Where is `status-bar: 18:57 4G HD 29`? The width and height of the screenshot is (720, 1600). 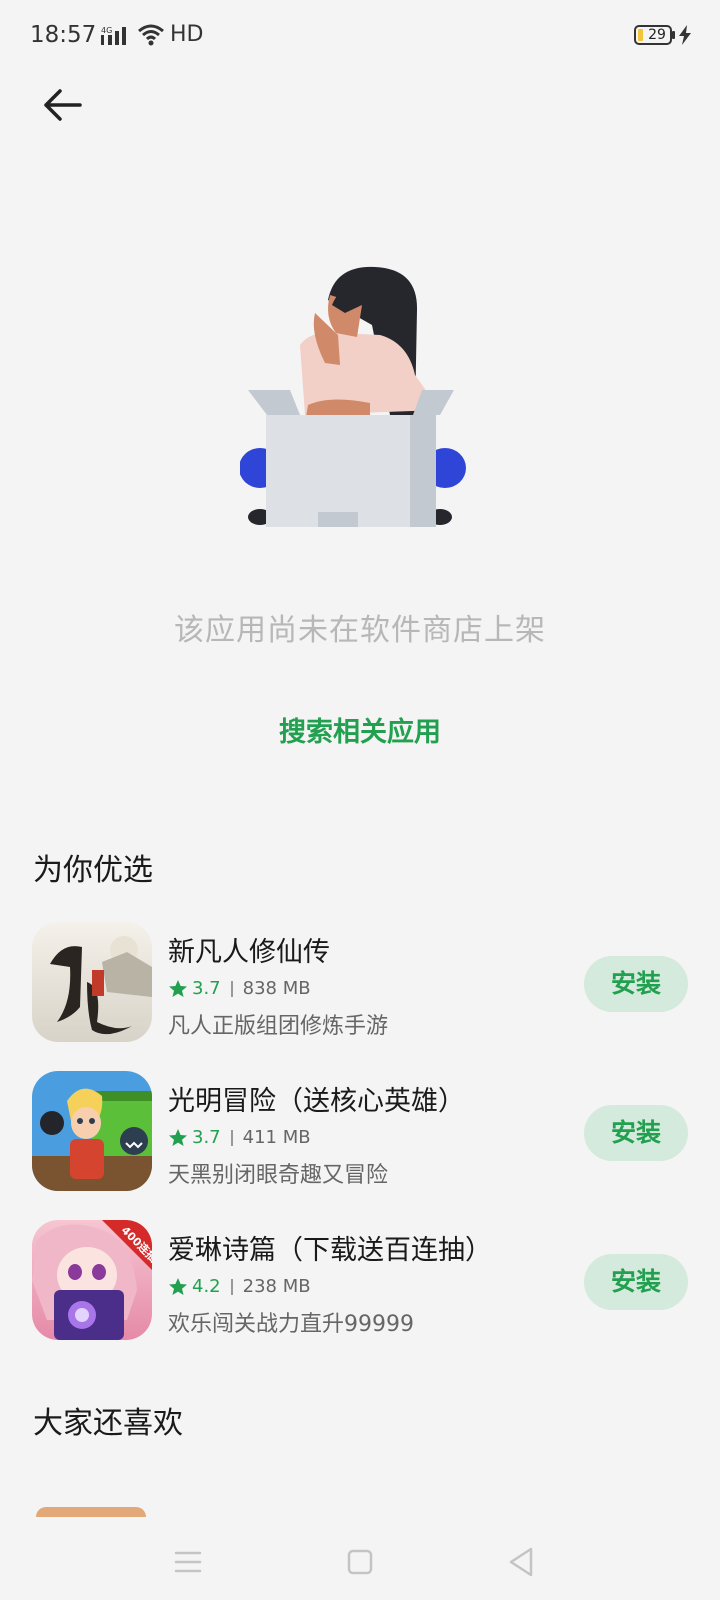 status-bar: 18:57 4G HD 29 is located at coordinates (360, 36).